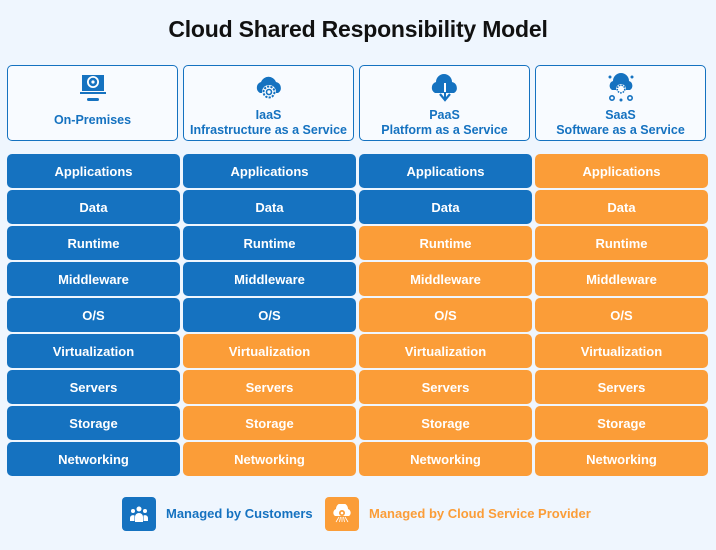 The height and width of the screenshot is (550, 716). I want to click on cell-saas-runtime: Runtime, so click(621, 243).